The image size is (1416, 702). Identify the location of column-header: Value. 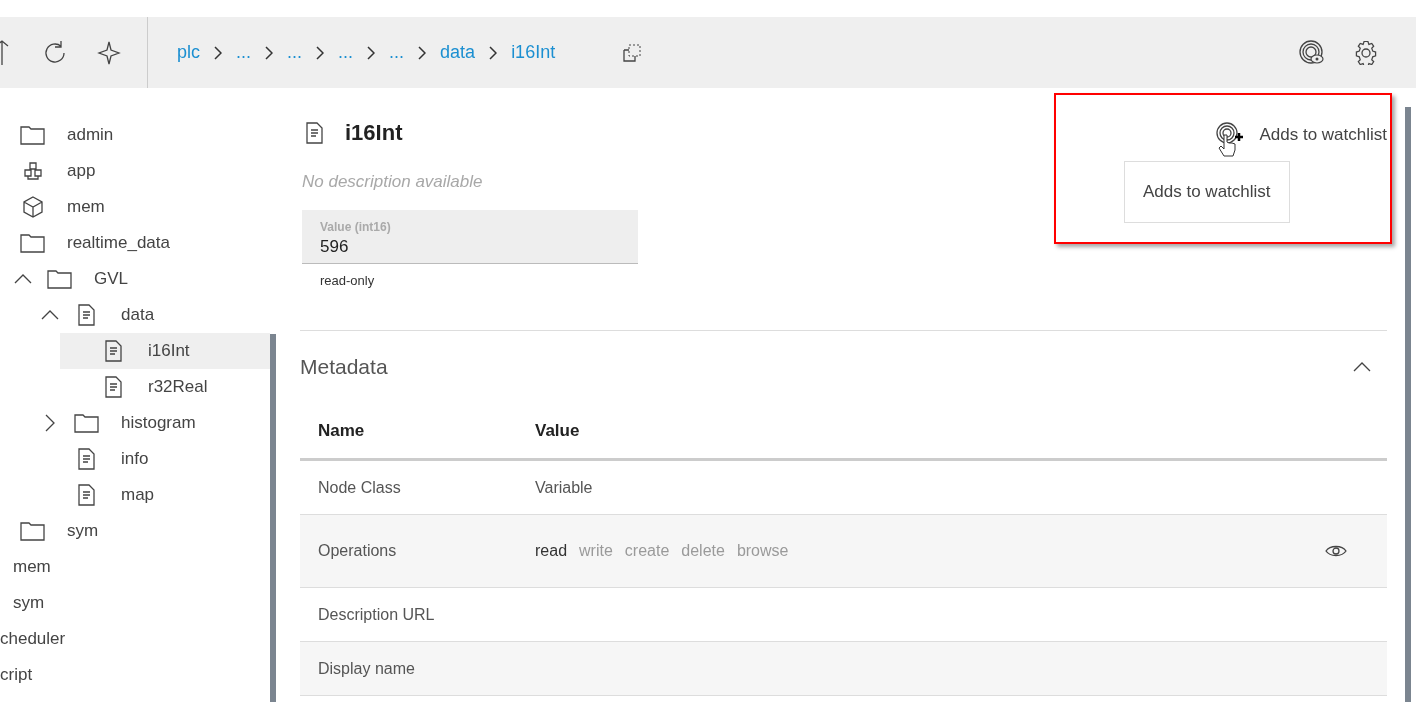
(558, 430).